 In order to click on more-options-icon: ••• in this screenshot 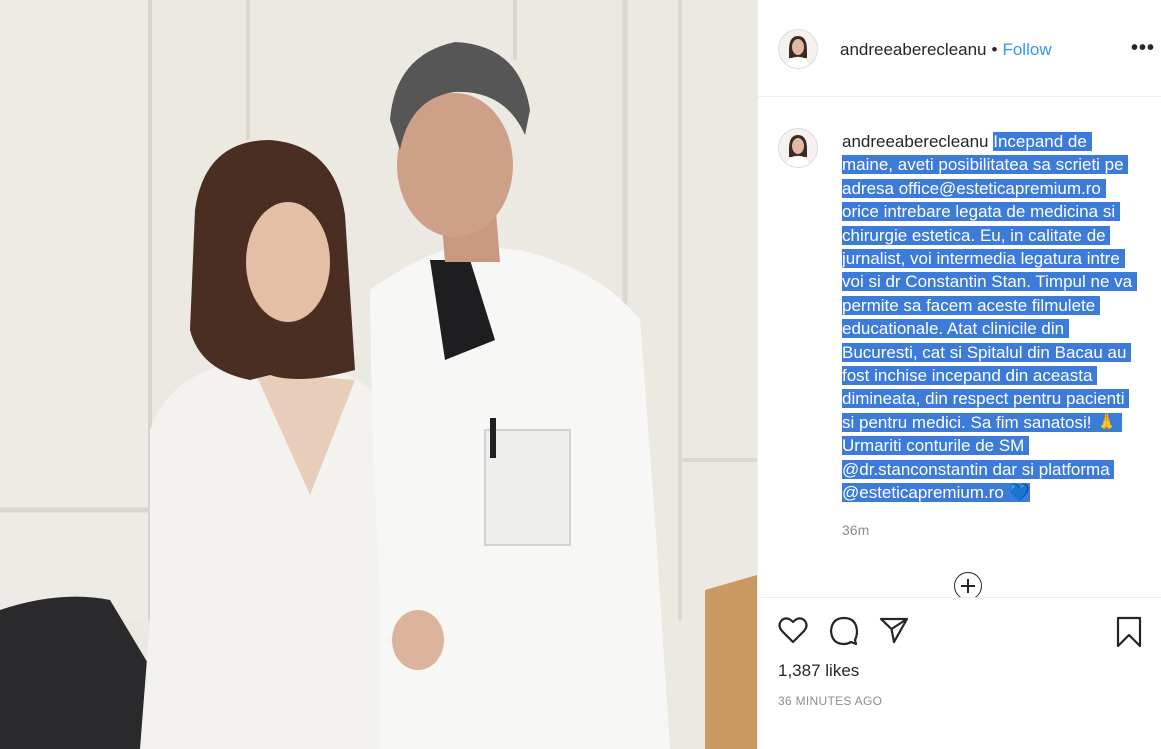, I will do `click(1143, 48)`.